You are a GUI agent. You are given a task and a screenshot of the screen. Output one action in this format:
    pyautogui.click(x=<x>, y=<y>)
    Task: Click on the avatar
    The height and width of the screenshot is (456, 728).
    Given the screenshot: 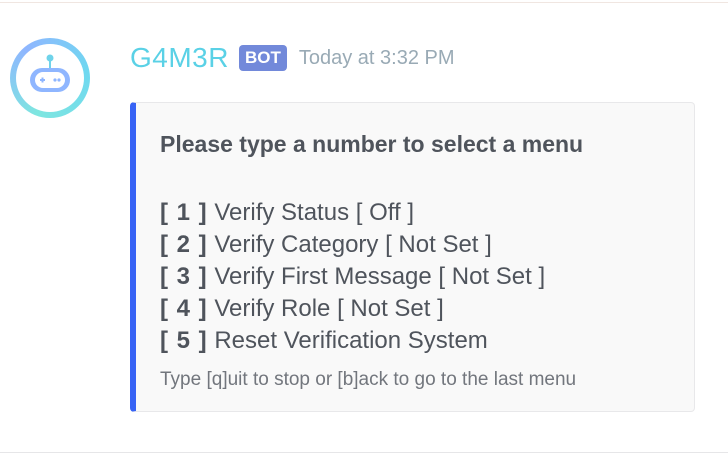 What is the action you would take?
    pyautogui.click(x=50, y=78)
    